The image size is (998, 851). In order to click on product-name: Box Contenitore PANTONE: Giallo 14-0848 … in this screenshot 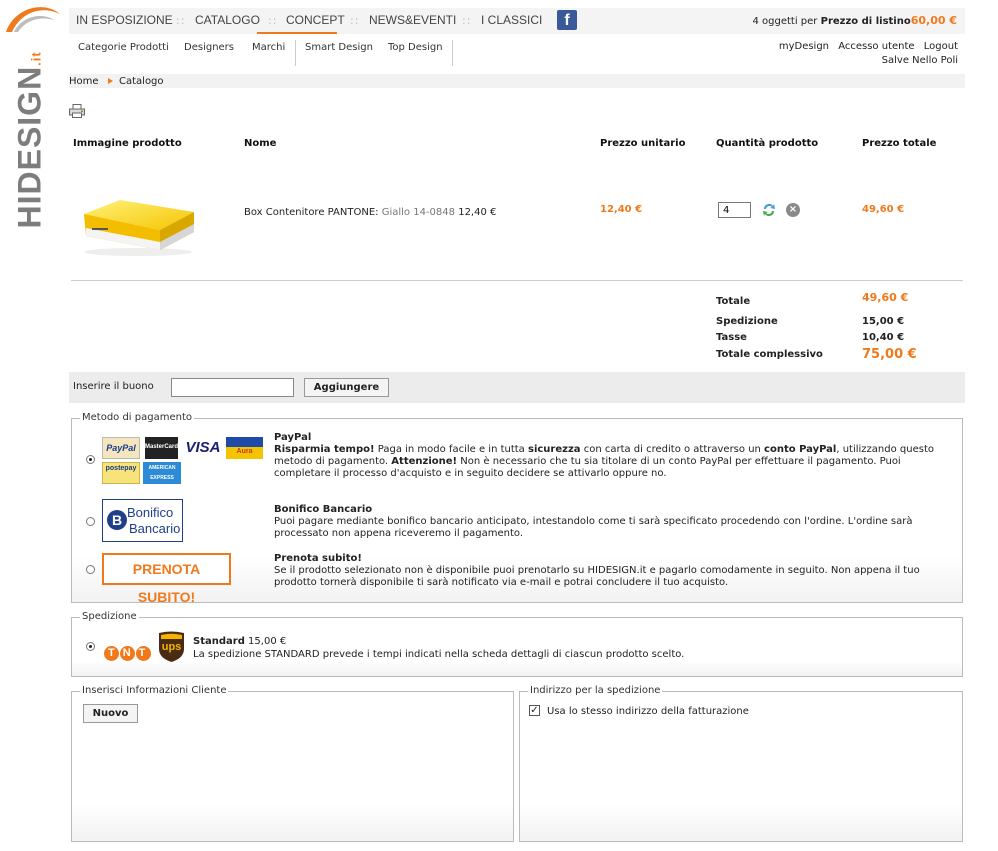, I will do `click(370, 212)`.